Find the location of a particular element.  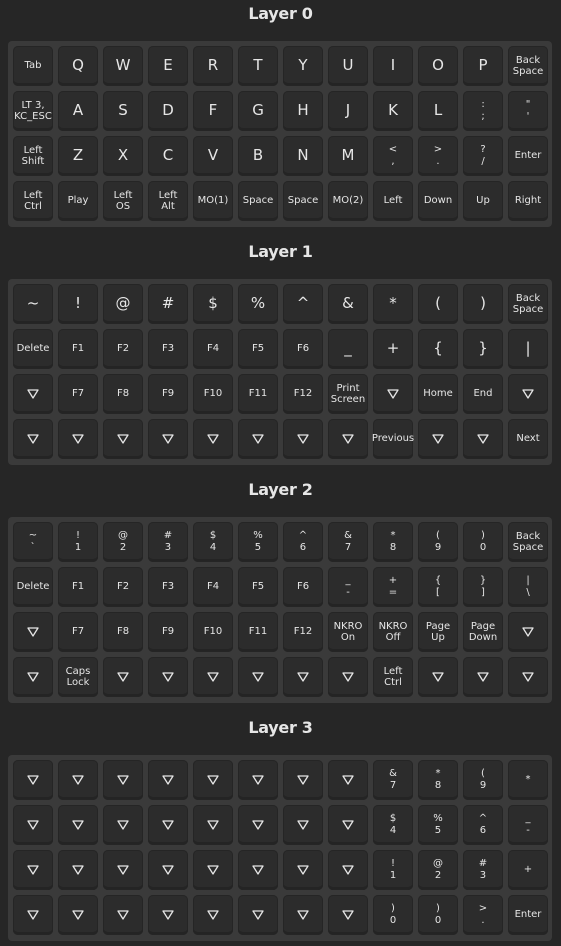

key: B is located at coordinates (258, 156).